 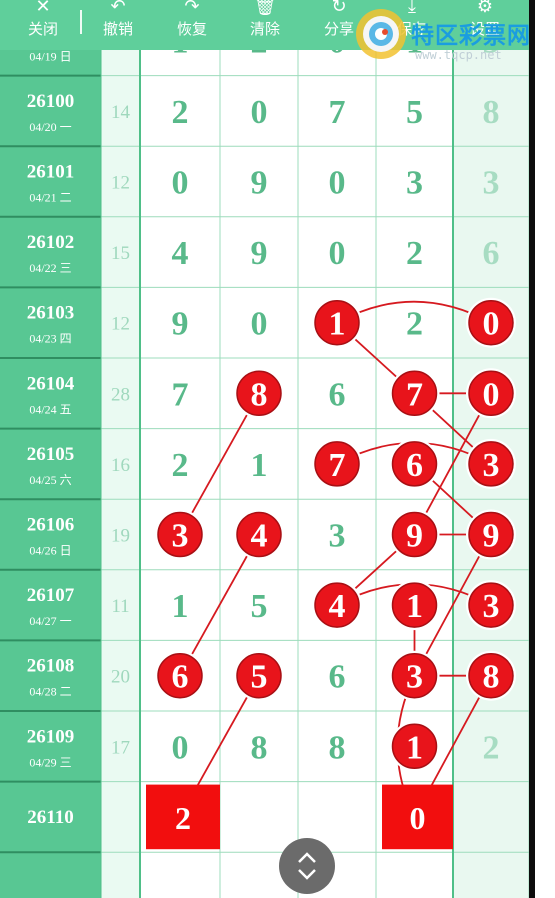 What do you see at coordinates (51, 313) in the screenshot?
I see `issue-number: 26103` at bounding box center [51, 313].